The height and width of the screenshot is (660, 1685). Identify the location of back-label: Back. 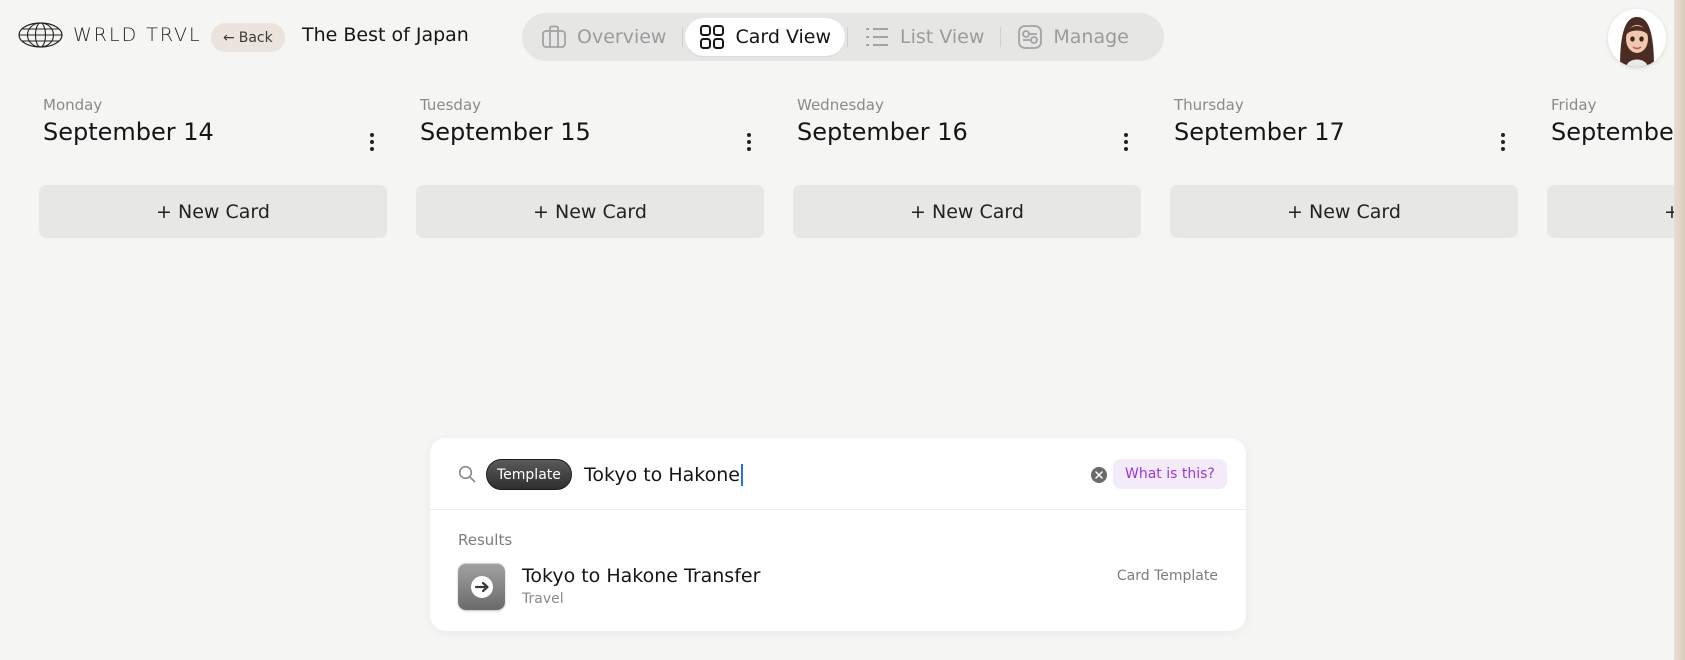
(255, 37).